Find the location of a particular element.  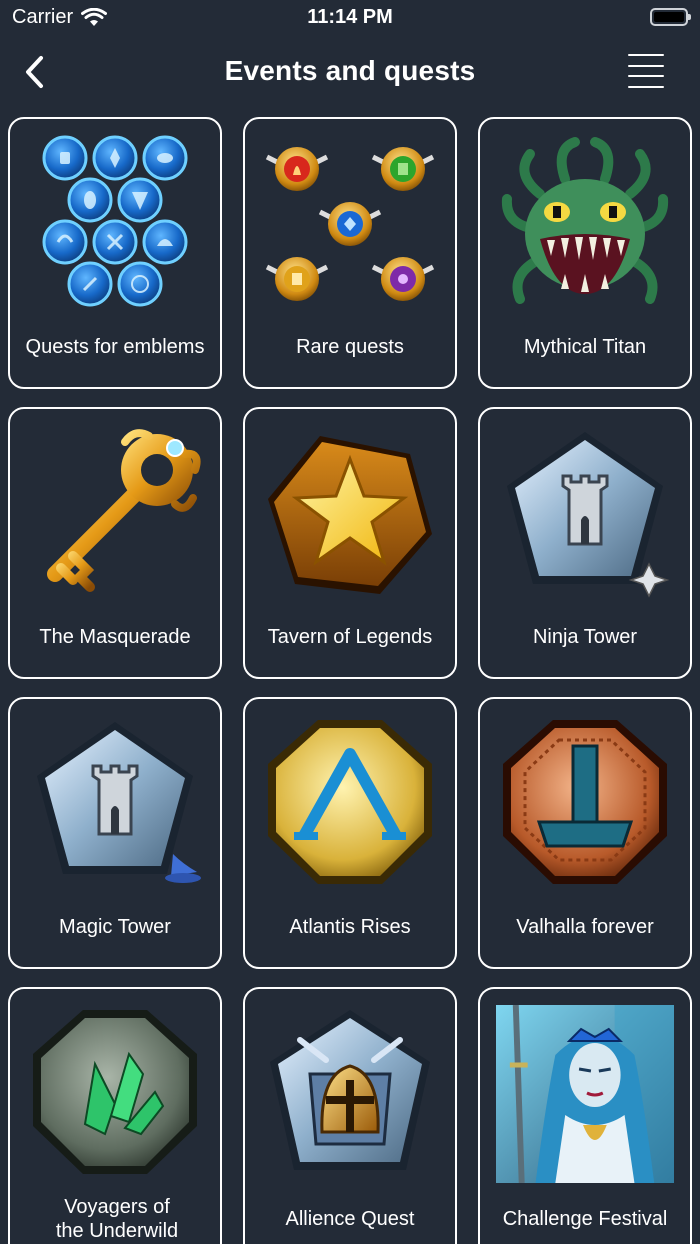

valhalla-hammer-icon is located at coordinates (585, 804).